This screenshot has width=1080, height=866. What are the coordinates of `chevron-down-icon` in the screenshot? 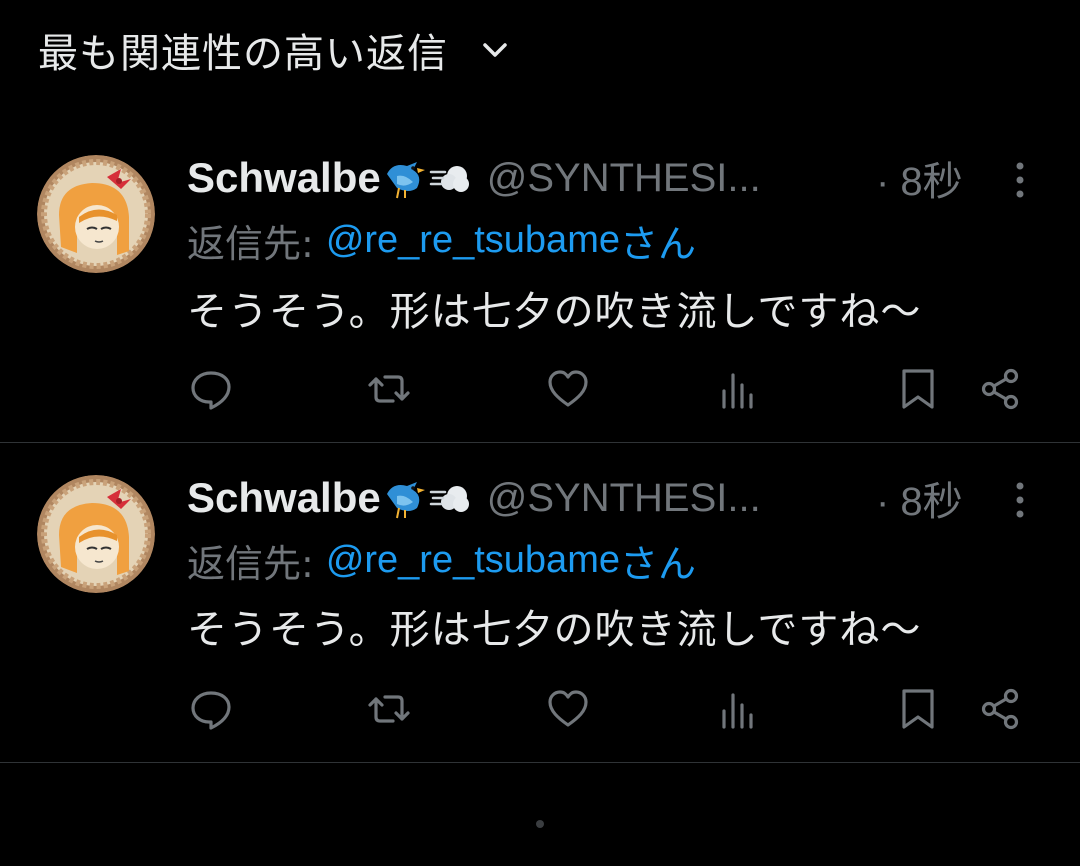 It's located at (495, 50).